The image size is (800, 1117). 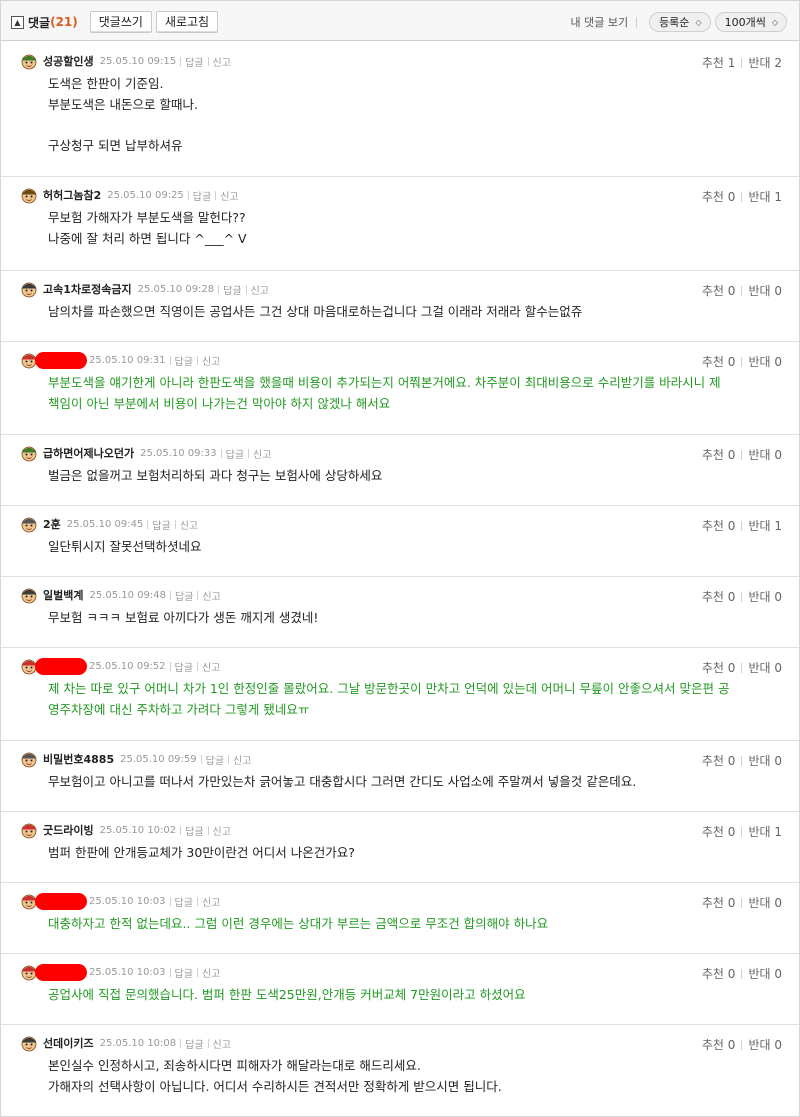 What do you see at coordinates (119, 901) in the screenshot?
I see `comment-meta: 25.05.10 10:03 답글 신고` at bounding box center [119, 901].